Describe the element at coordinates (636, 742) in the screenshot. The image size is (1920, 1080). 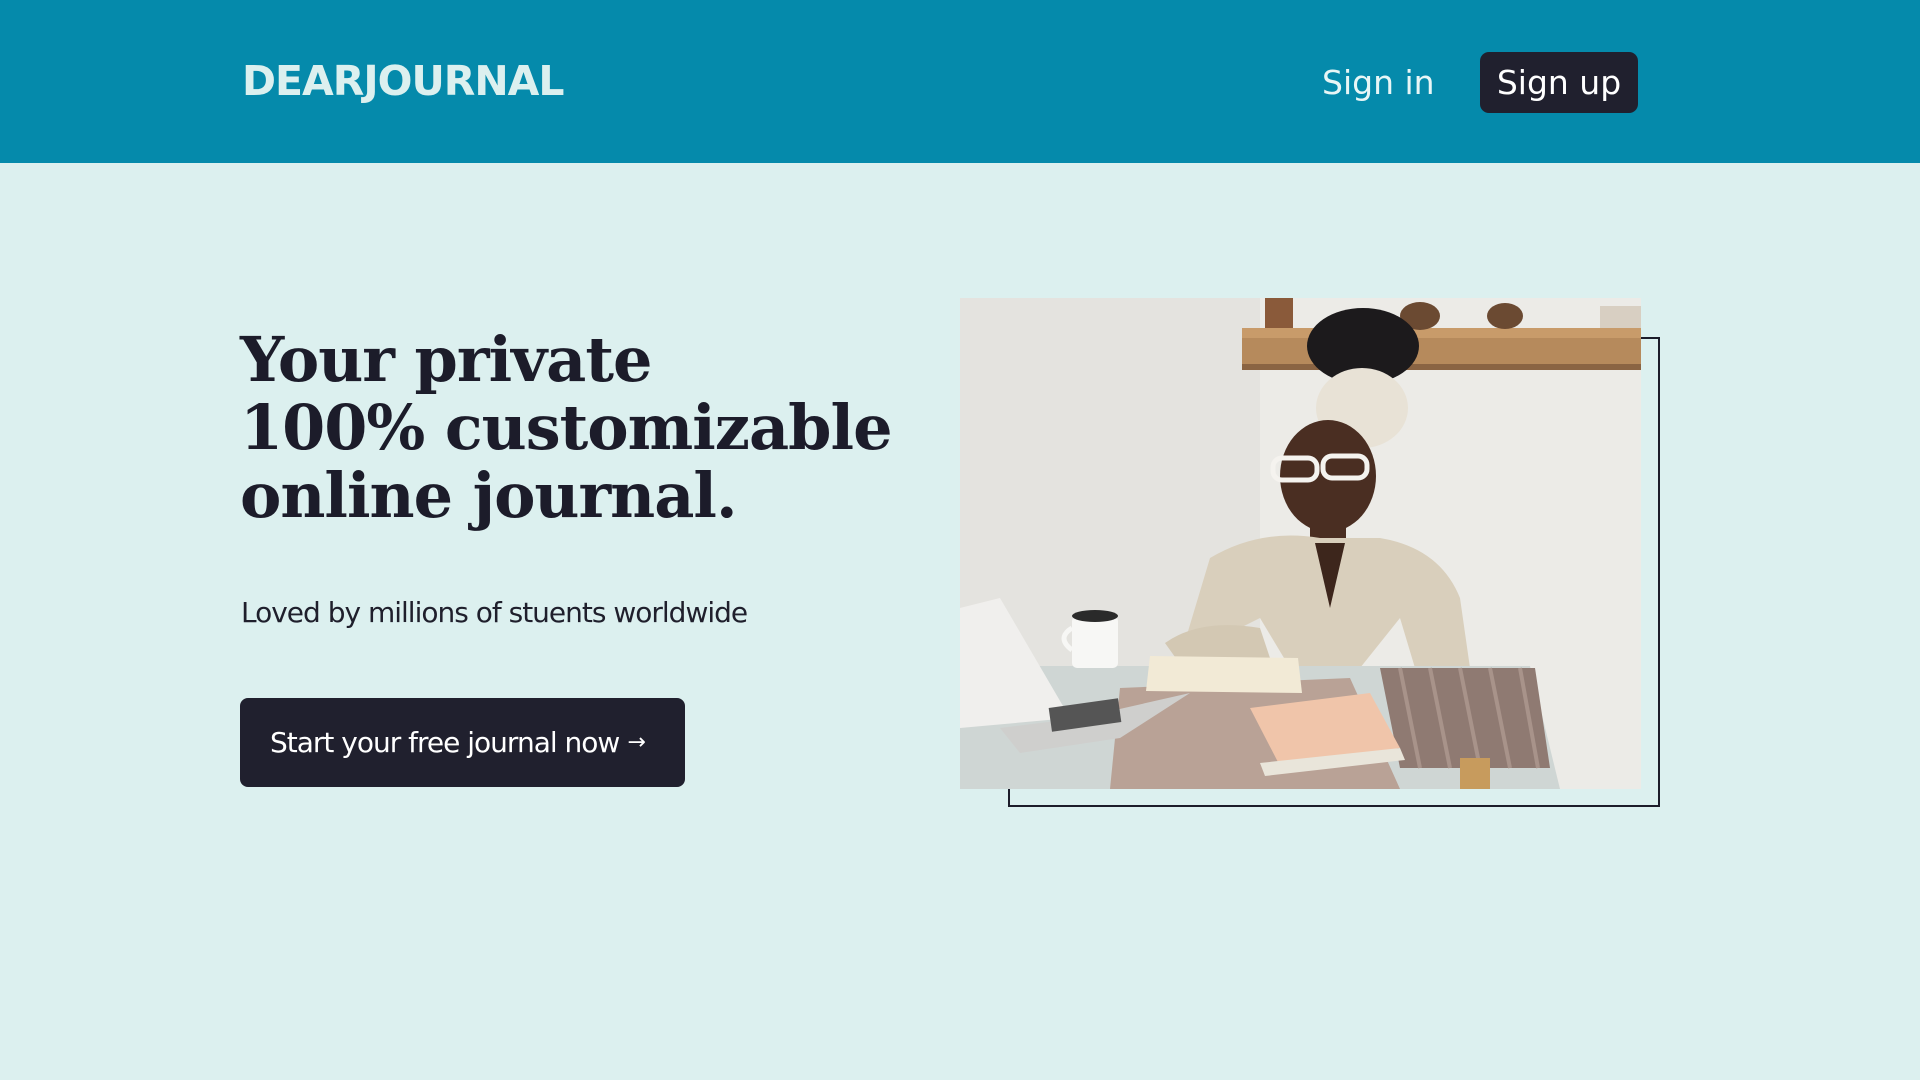
I see `arrow-right-icon: →` at that location.